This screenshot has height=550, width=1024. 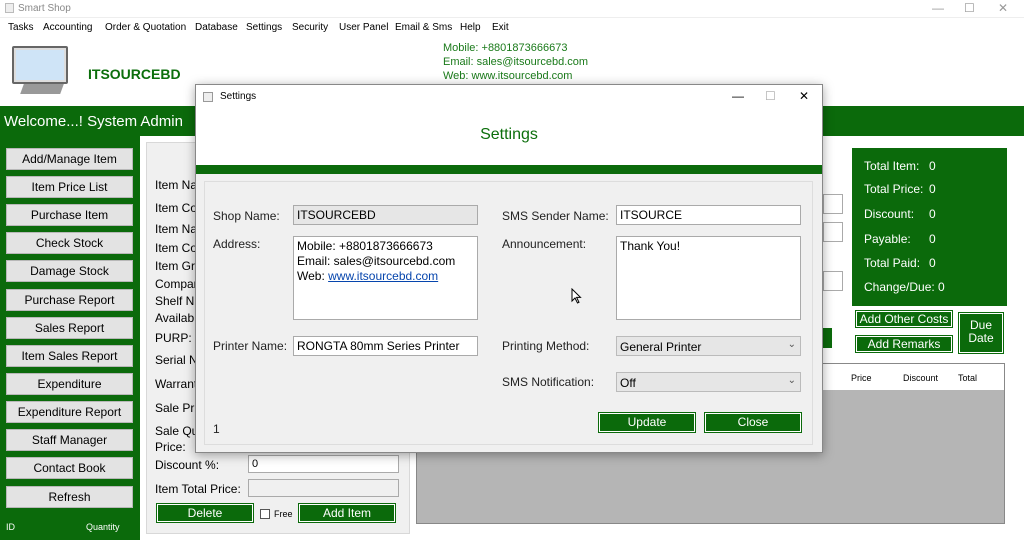 What do you see at coordinates (861, 378) in the screenshot?
I see `col-price: Price` at bounding box center [861, 378].